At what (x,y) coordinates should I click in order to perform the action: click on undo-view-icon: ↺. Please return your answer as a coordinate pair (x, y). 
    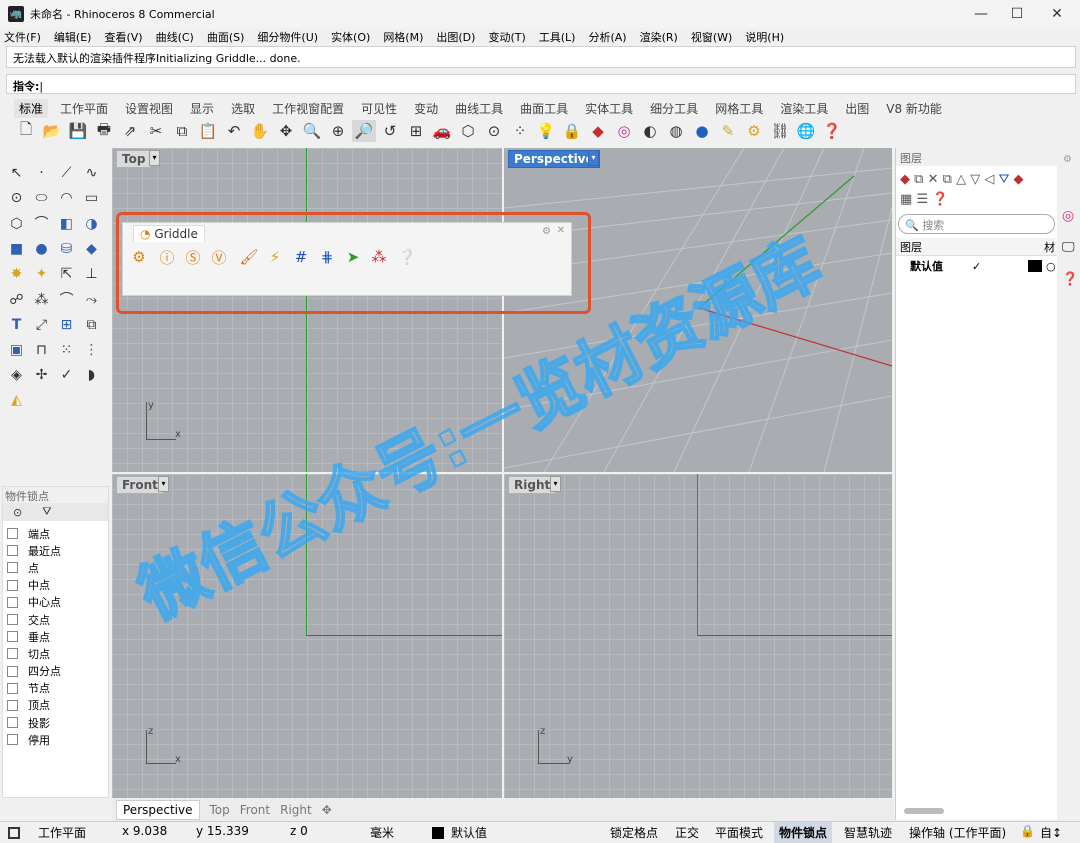
    Looking at the image, I should click on (390, 131).